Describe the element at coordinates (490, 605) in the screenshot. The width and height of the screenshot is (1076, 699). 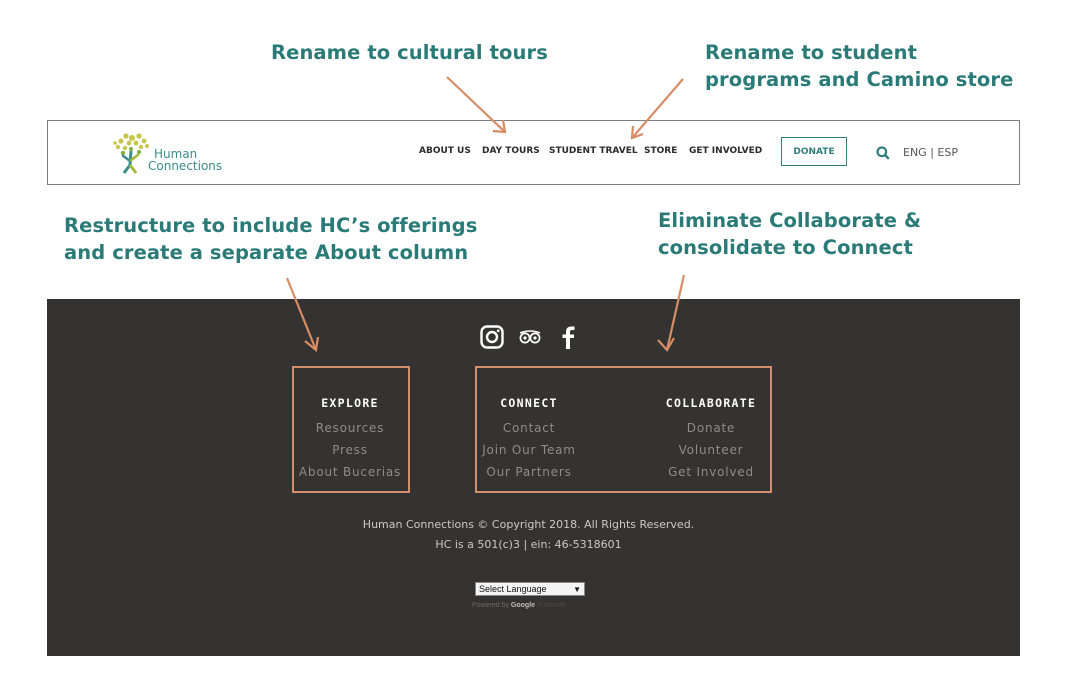
I see `powered-by-text: Powered by` at that location.